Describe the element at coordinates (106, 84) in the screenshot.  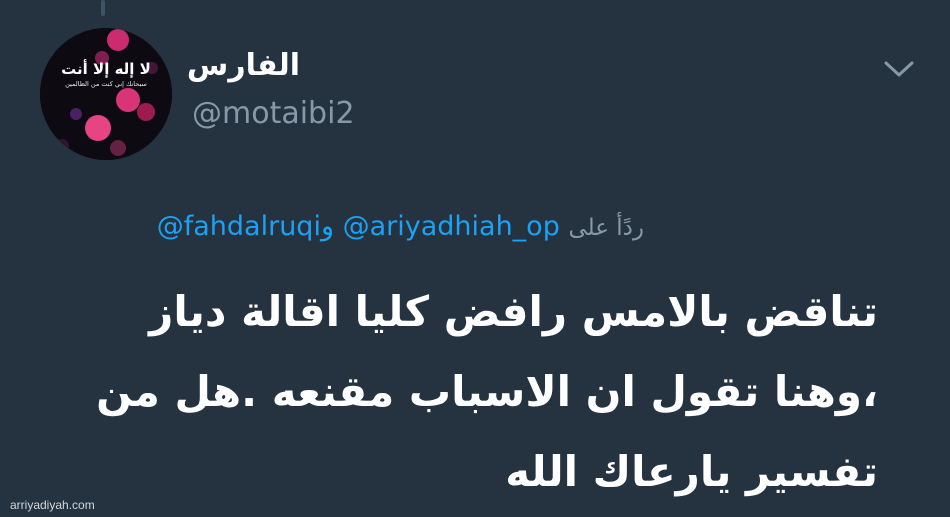
I see `avatar-caption-sub: سبحانك إني كنت من الظالمين` at that location.